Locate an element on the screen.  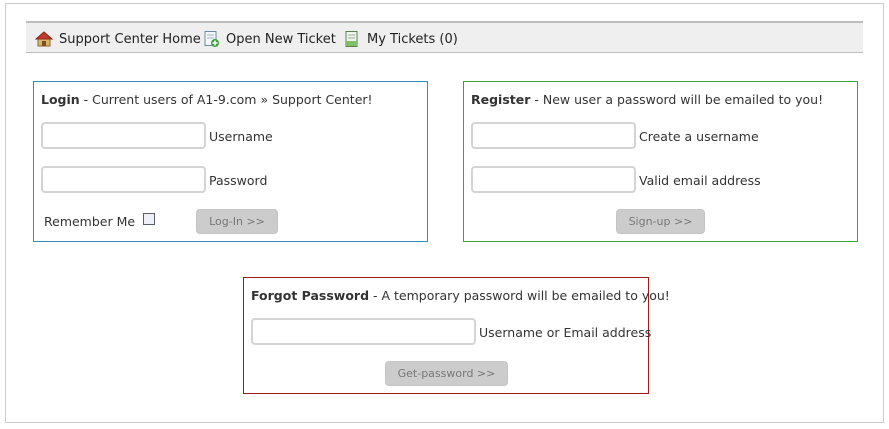
nav-label: Support Center Home is located at coordinates (130, 39).